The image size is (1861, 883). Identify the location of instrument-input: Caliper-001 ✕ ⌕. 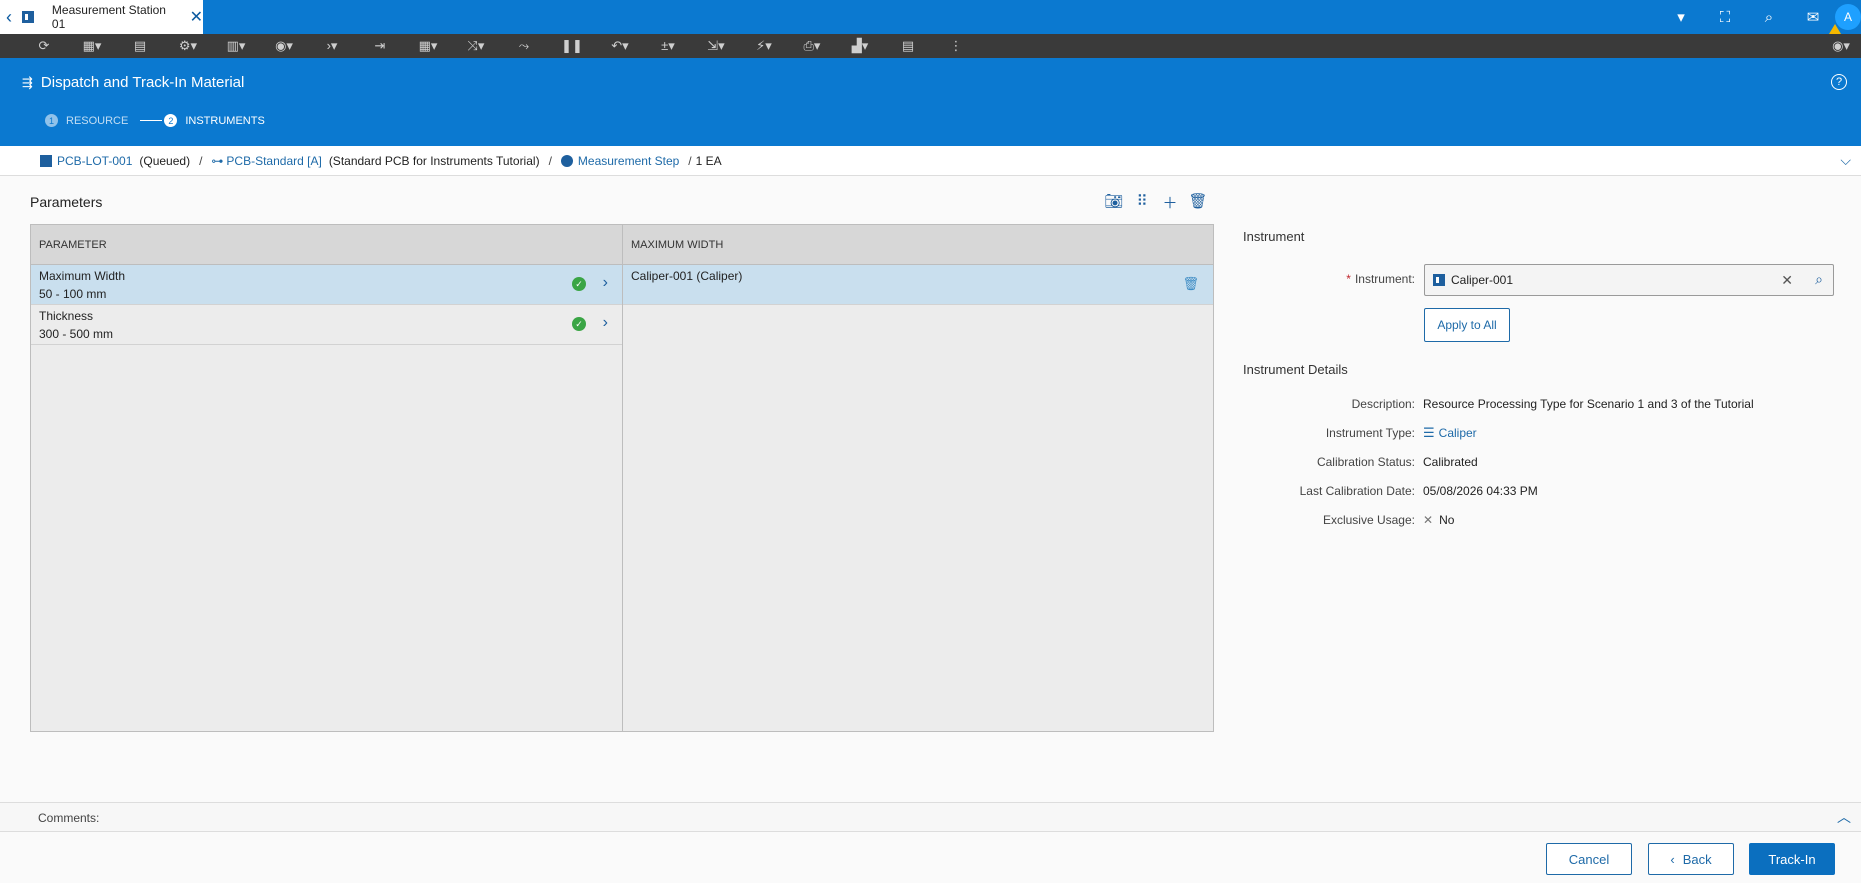
(1629, 280).